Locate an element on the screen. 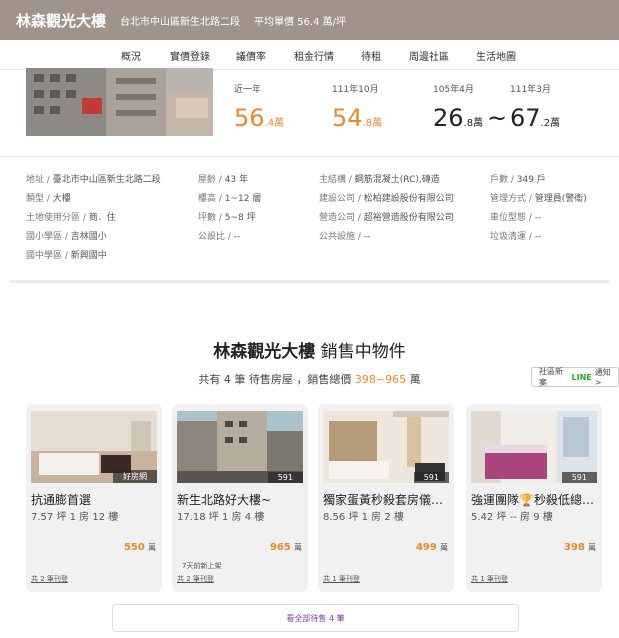 The height and width of the screenshot is (638, 619). price-label-recent-year: 近一年 is located at coordinates (248, 90).